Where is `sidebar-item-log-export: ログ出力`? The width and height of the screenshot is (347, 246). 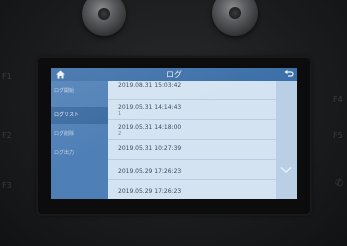
sidebar-item-log-export: ログ出力 is located at coordinates (79, 153).